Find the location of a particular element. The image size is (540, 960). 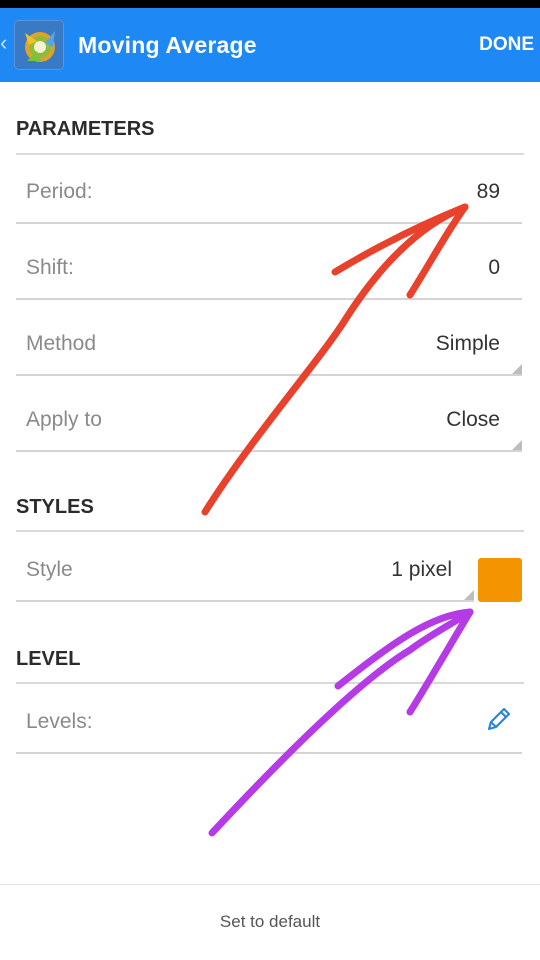

metatrader-app-icon is located at coordinates (39, 45).